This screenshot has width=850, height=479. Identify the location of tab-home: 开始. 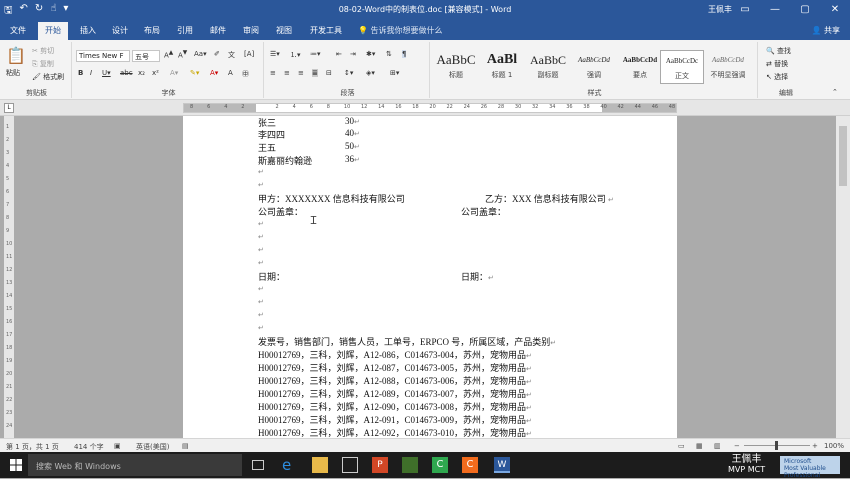
(53, 31).